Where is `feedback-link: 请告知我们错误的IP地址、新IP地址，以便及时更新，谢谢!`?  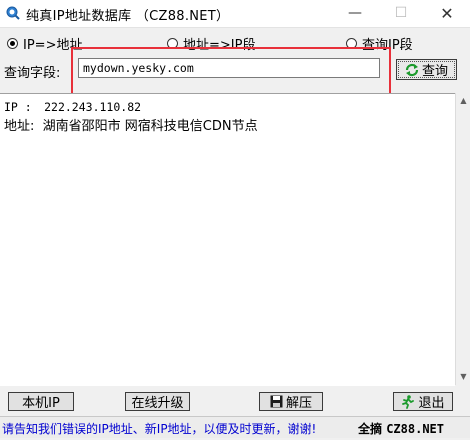 feedback-link: 请告知我们错误的IP地址、新IP地址，以便及时更新，谢谢! is located at coordinates (159, 428).